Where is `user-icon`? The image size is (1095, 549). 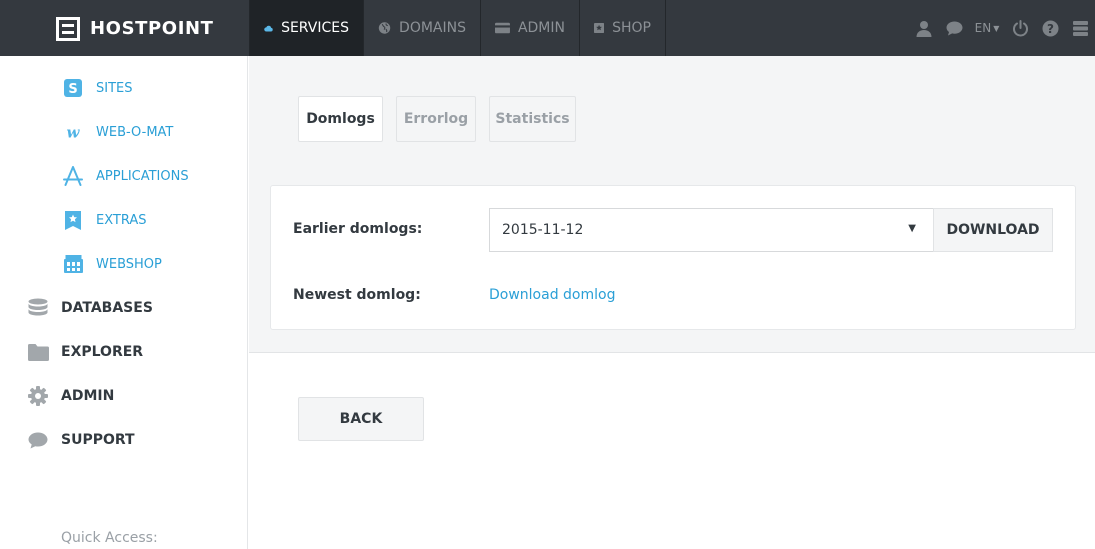 user-icon is located at coordinates (924, 28).